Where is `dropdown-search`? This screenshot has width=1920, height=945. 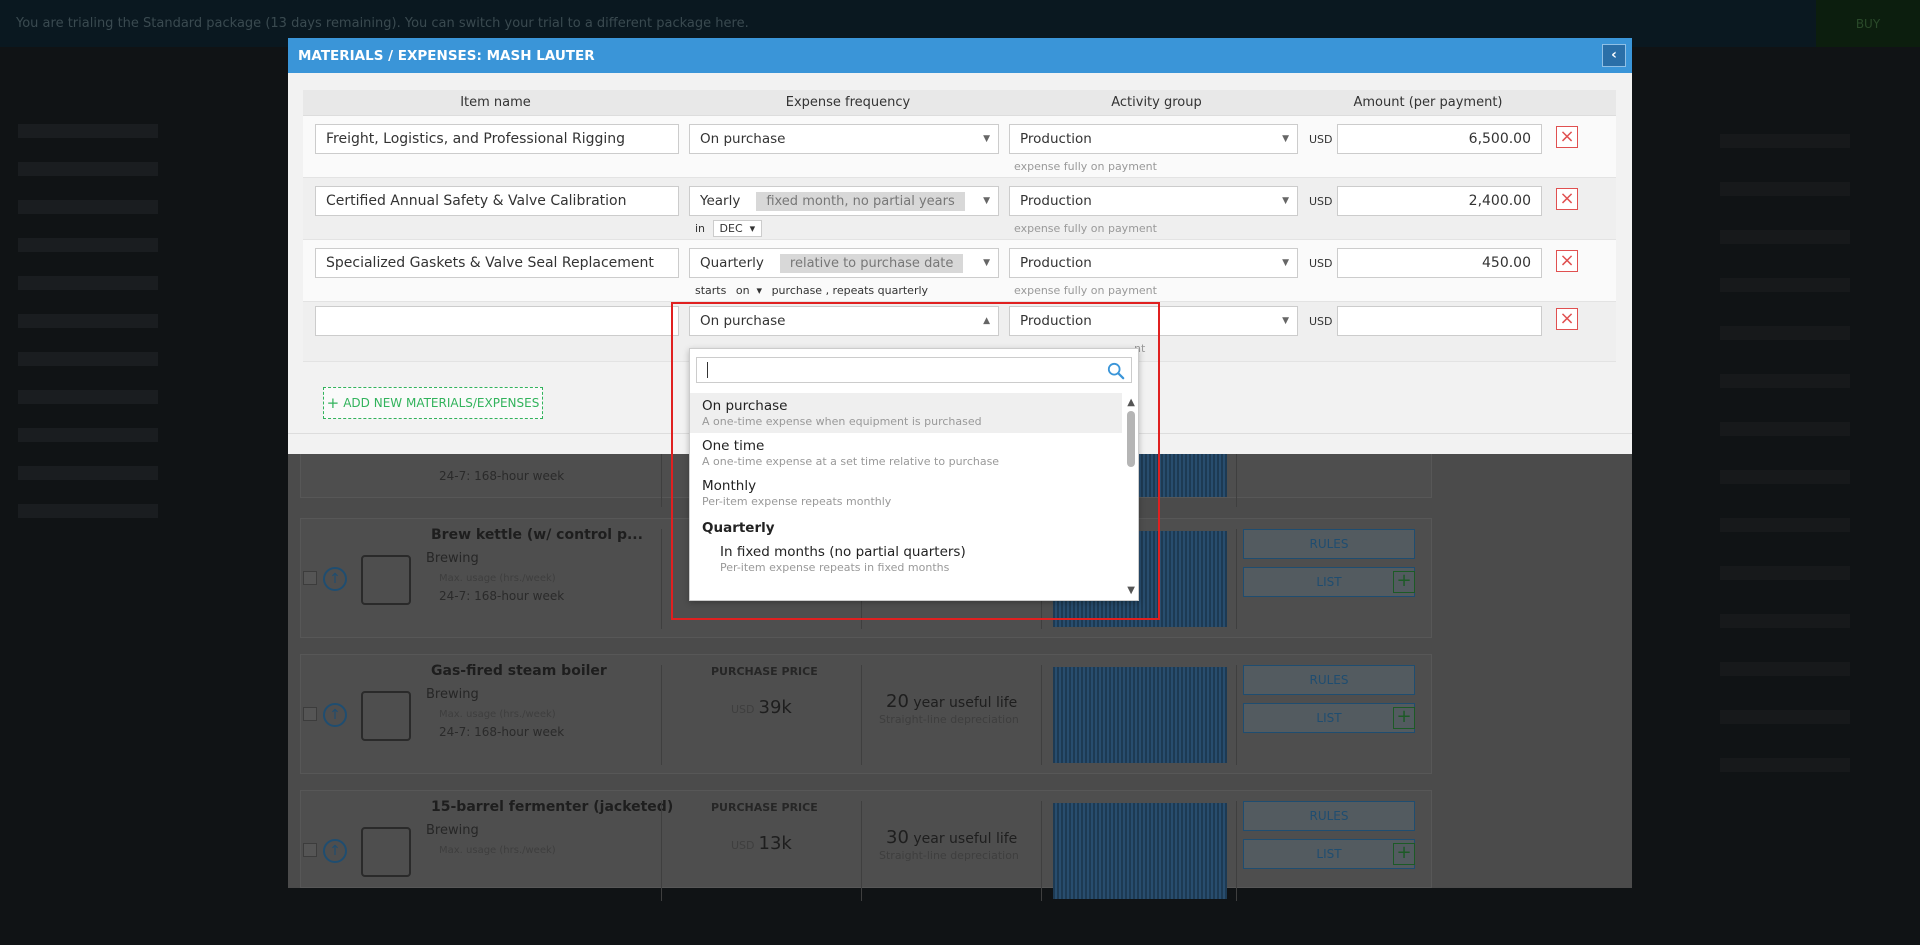
dropdown-search is located at coordinates (914, 370).